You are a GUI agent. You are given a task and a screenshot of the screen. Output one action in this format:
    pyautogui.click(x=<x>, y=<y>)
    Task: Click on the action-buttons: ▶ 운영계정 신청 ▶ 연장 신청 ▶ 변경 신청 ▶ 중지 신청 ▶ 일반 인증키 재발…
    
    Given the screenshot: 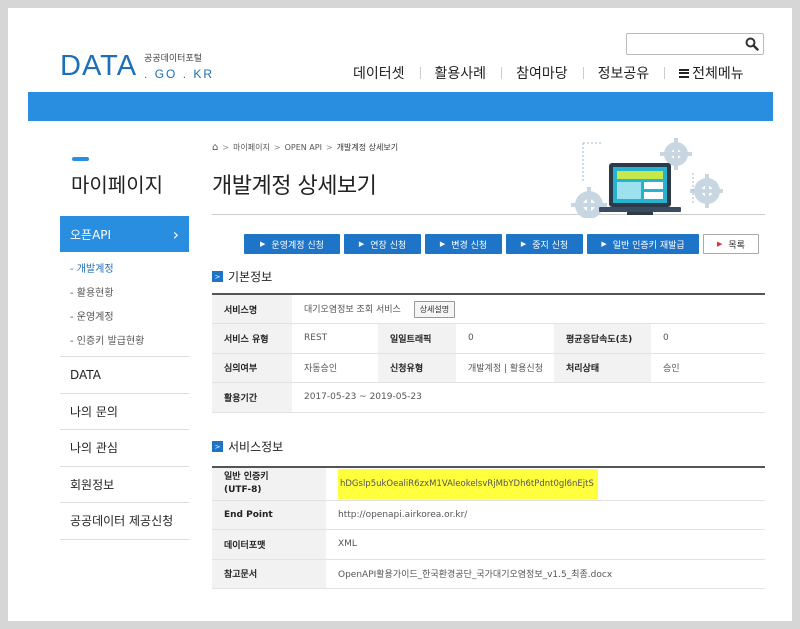 What is the action you would take?
    pyautogui.click(x=501, y=244)
    